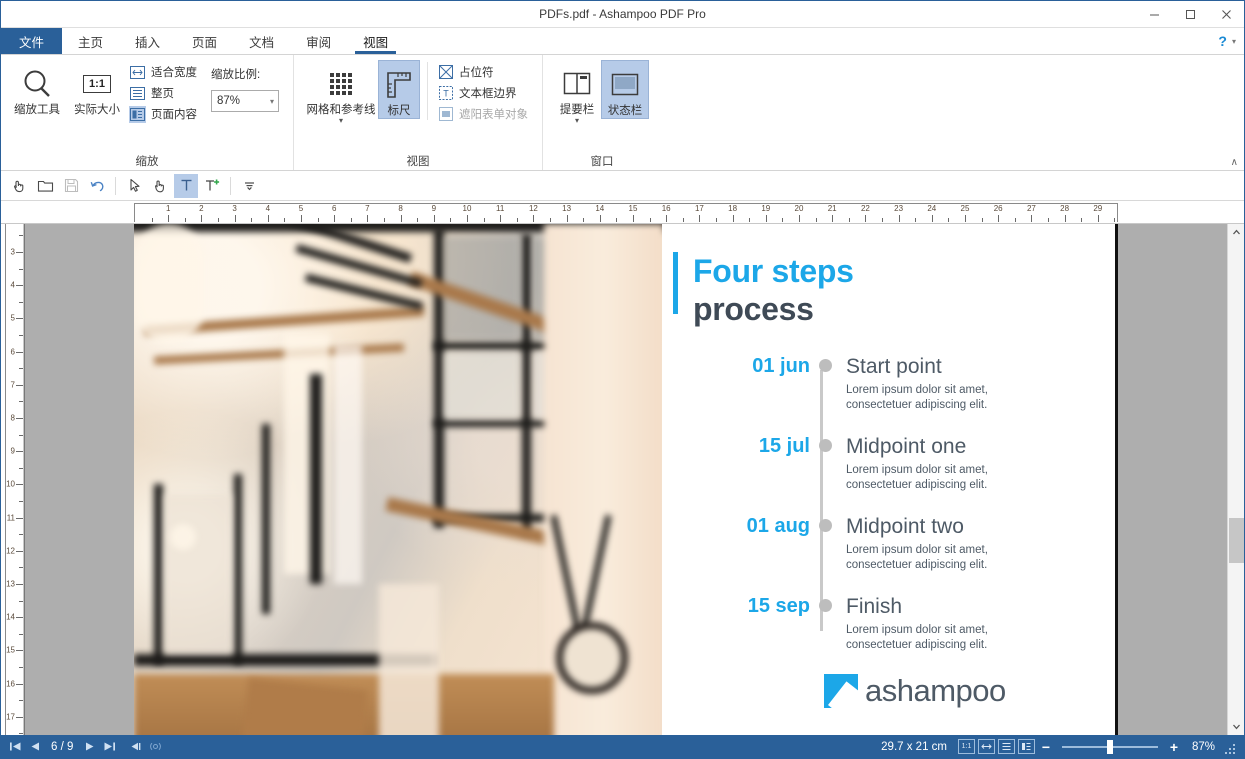 The width and height of the screenshot is (1245, 759). I want to click on first-page-button, so click(15, 746).